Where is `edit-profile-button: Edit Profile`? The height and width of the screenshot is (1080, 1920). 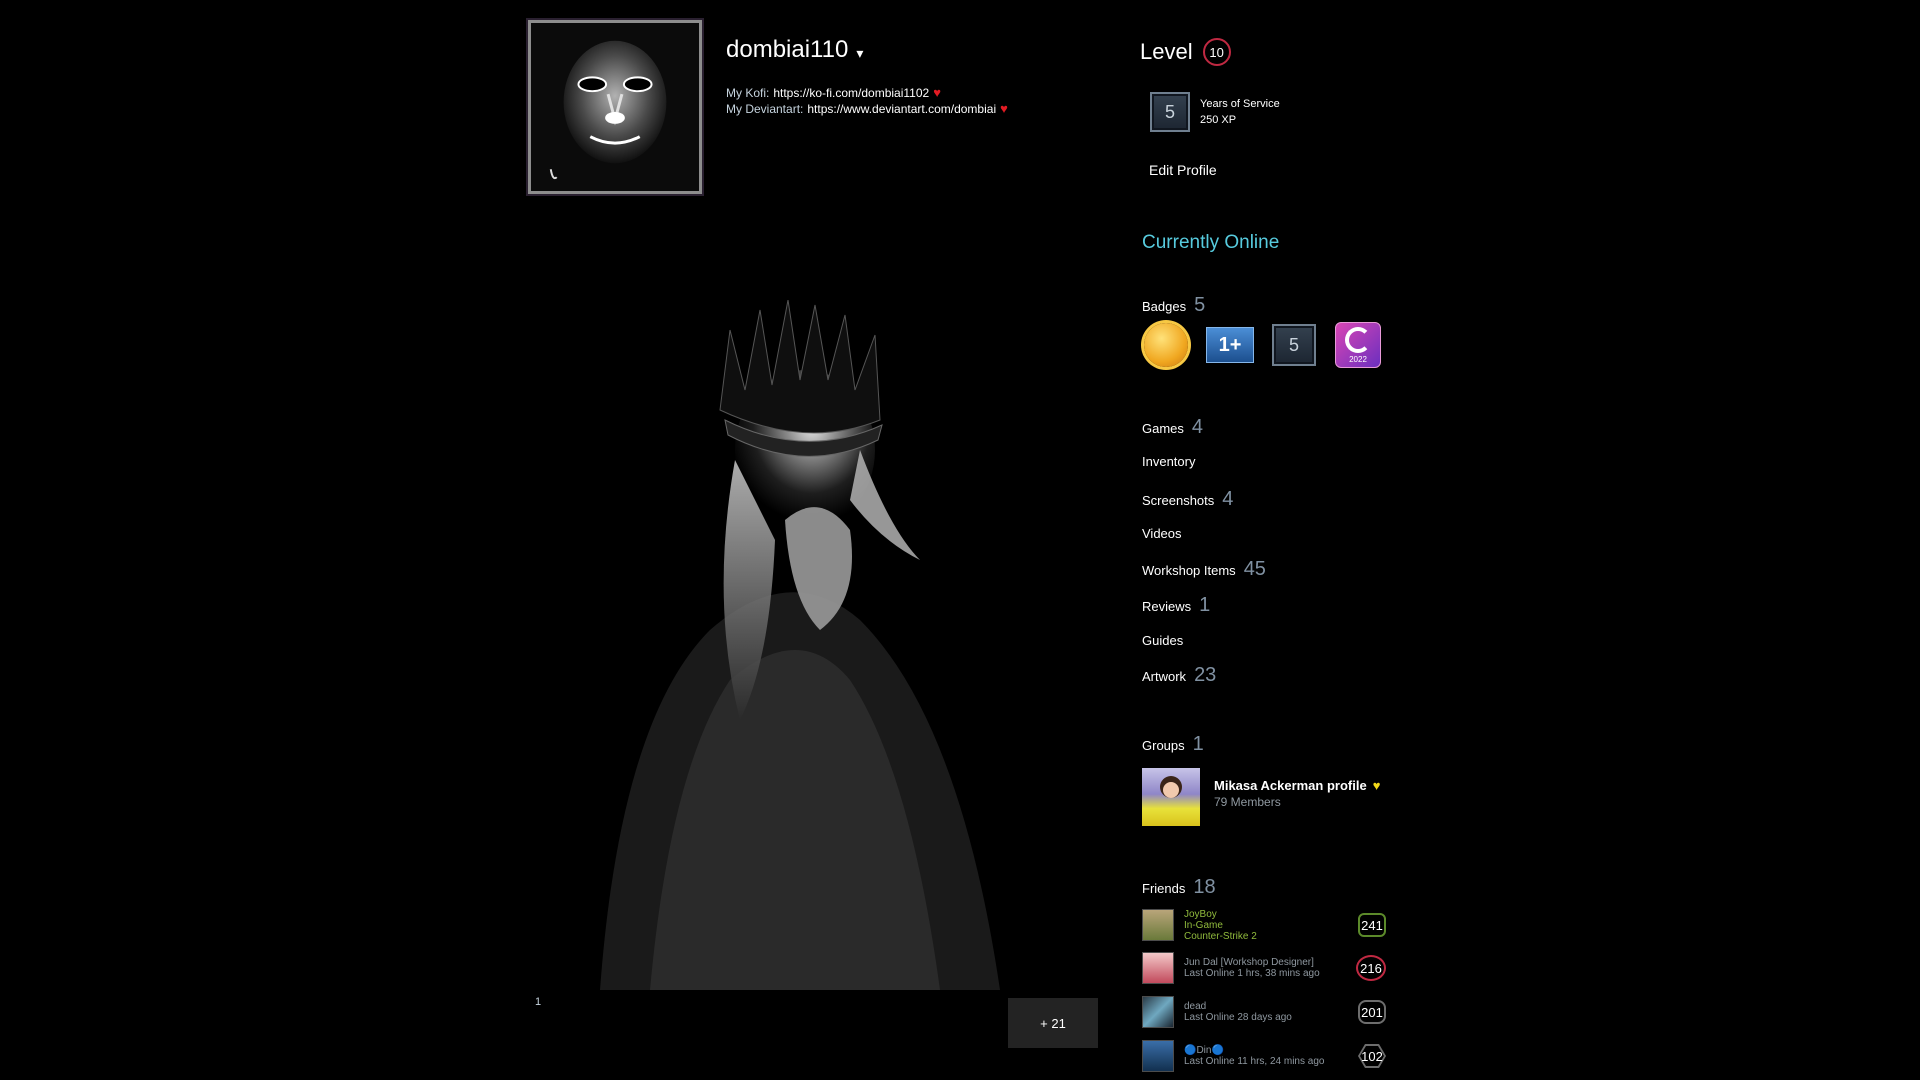
edit-profile-button: Edit Profile is located at coordinates (1183, 170).